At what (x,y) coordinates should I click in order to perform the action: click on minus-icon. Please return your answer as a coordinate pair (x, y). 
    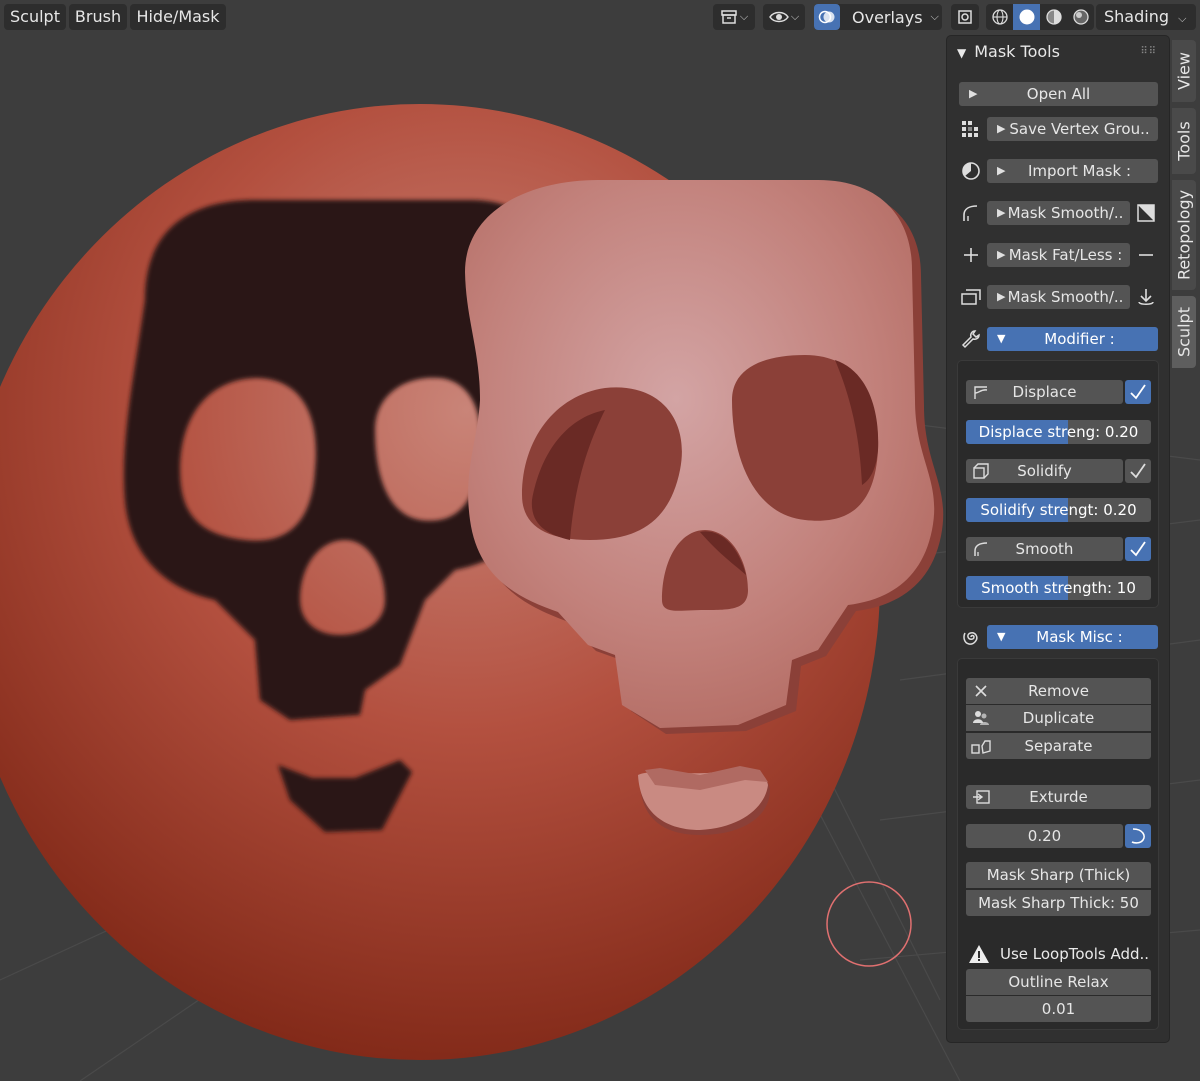
    Looking at the image, I should click on (1146, 255).